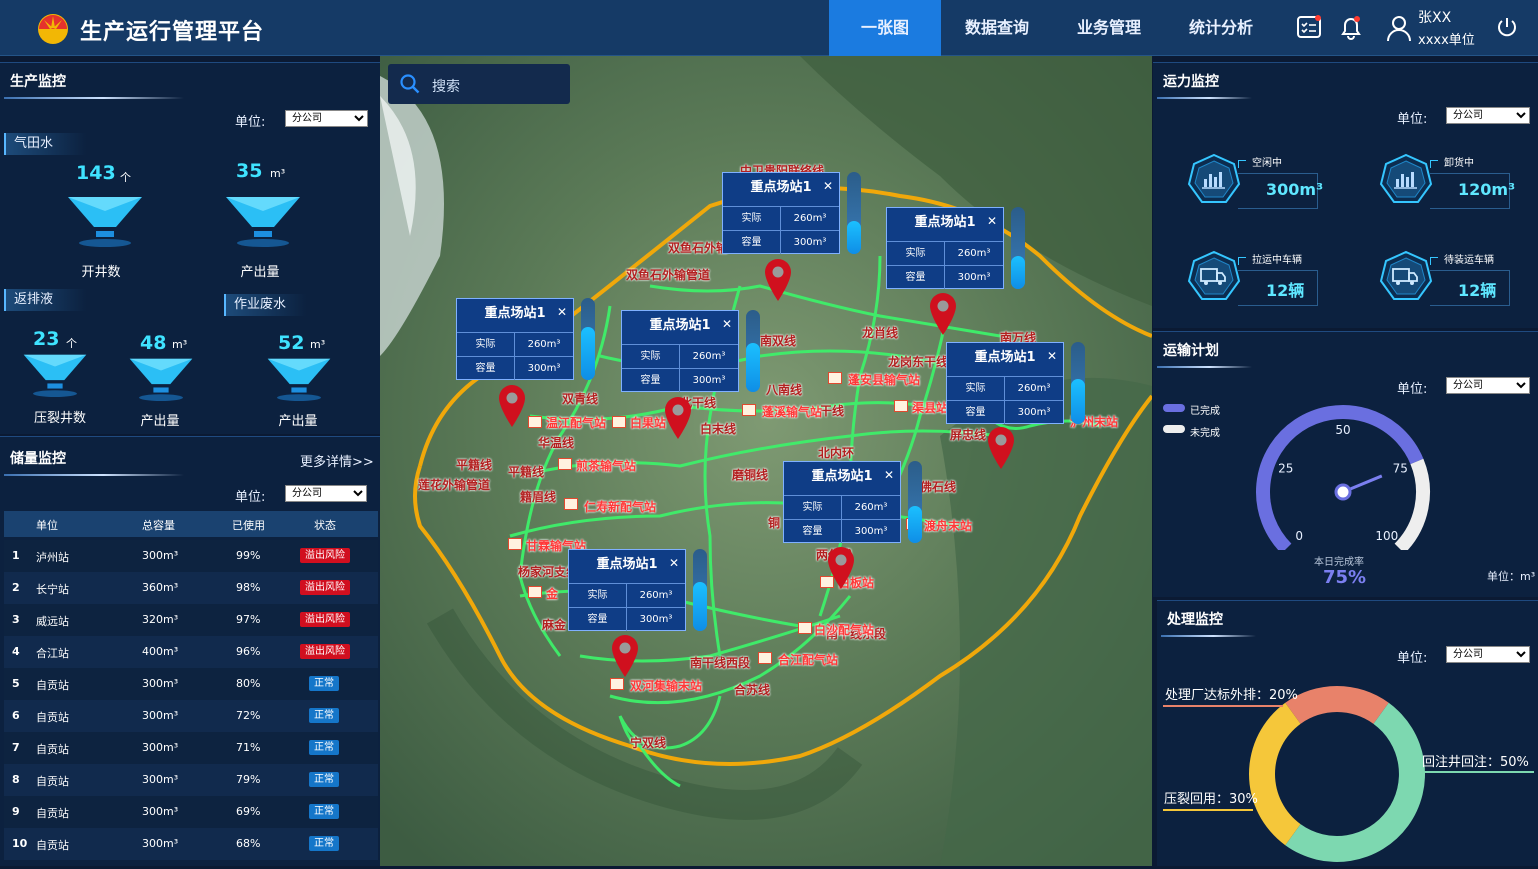 Image resolution: width=1538 pixels, height=869 pixels. I want to click on bell-icon, so click(1351, 27).